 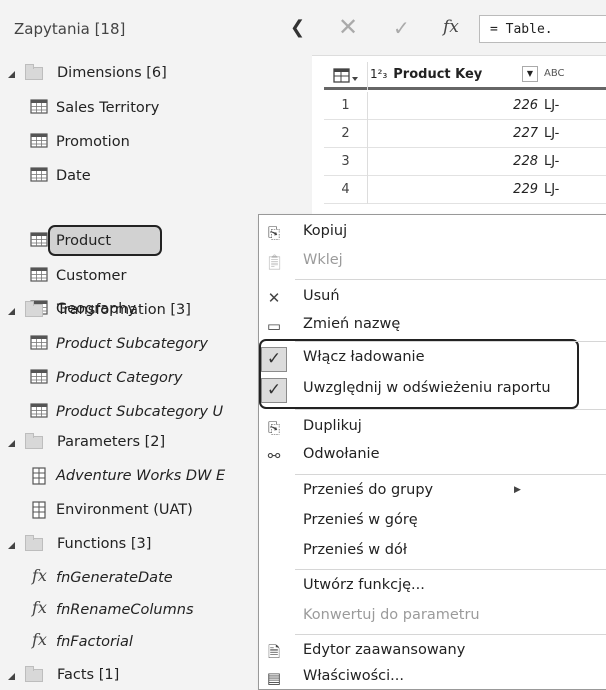 I want to click on query-item-product-category: Product Category, so click(x=91, y=378).